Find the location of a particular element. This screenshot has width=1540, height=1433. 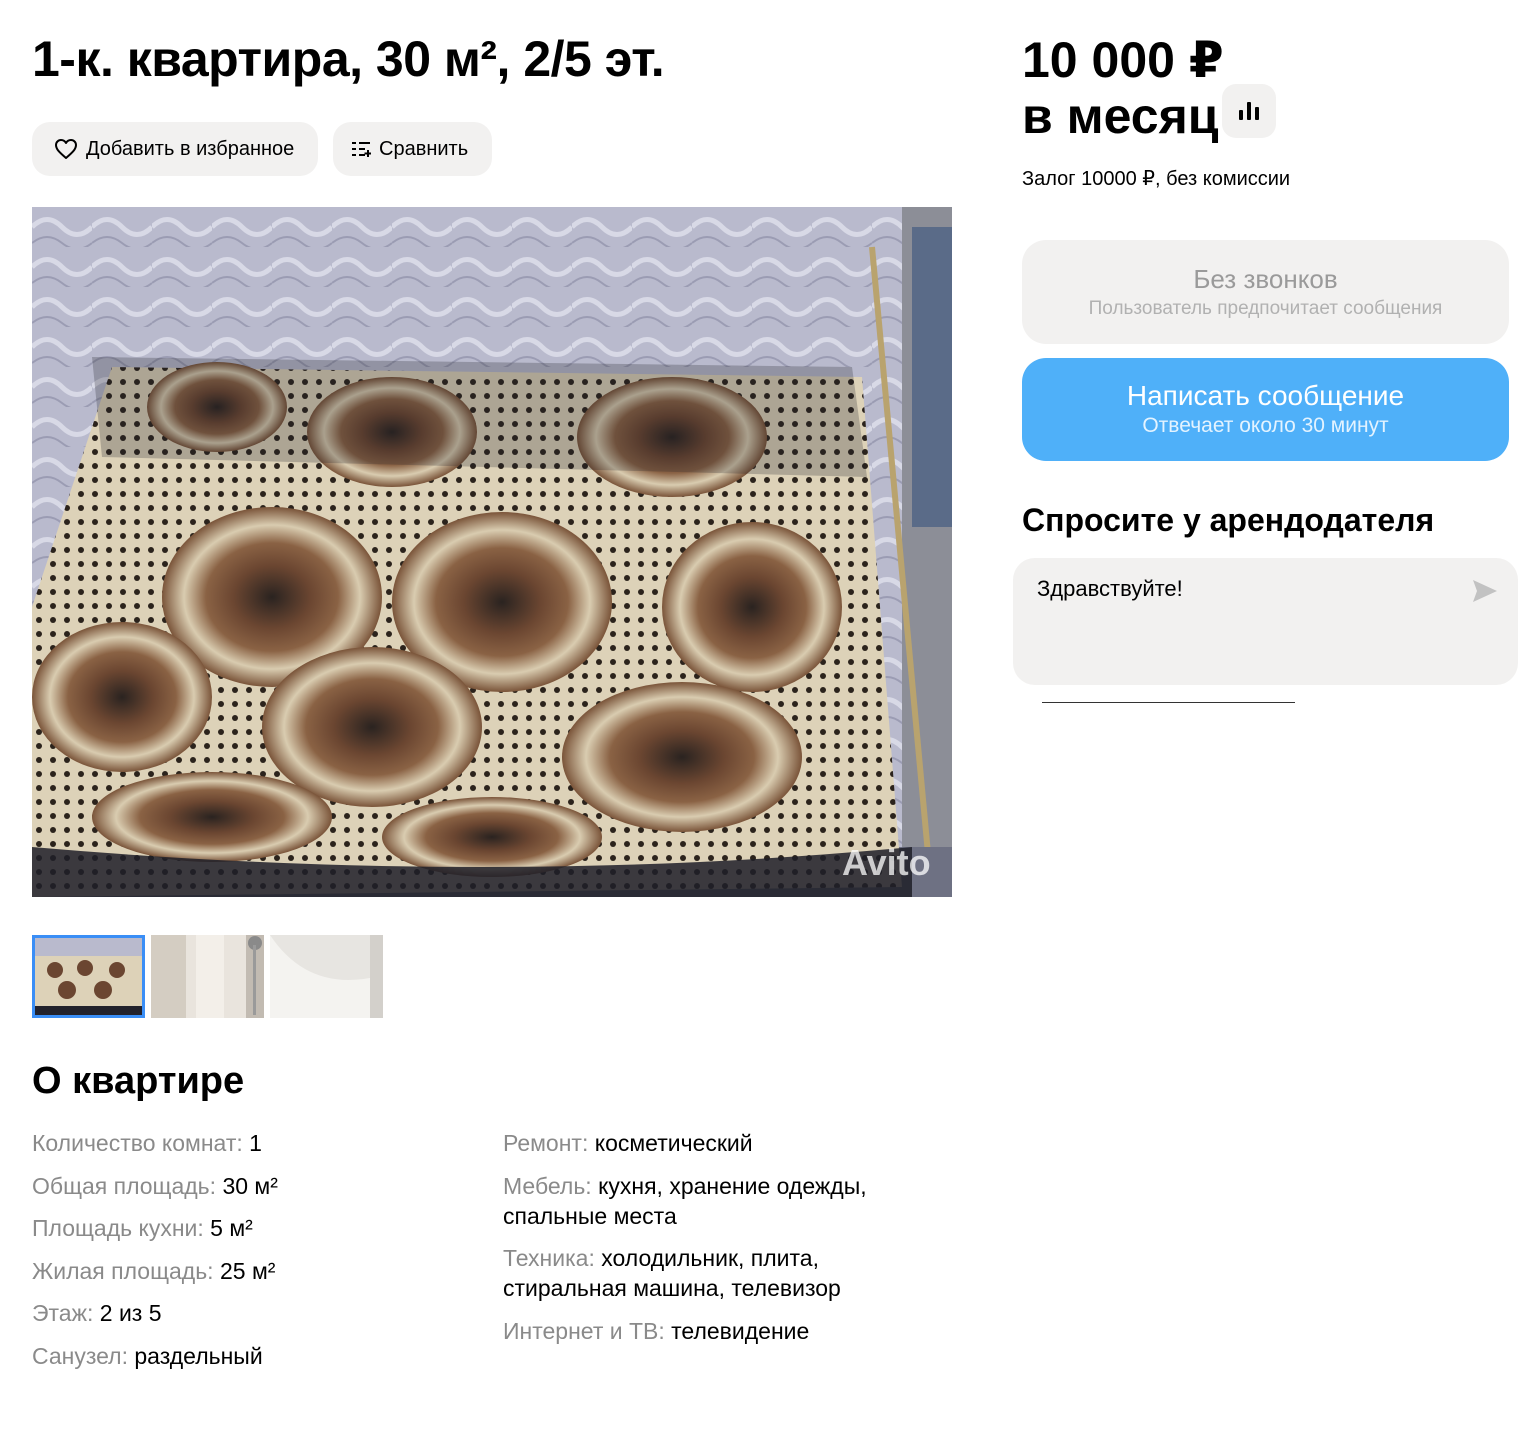

thumbnail-3-image is located at coordinates (326, 976).